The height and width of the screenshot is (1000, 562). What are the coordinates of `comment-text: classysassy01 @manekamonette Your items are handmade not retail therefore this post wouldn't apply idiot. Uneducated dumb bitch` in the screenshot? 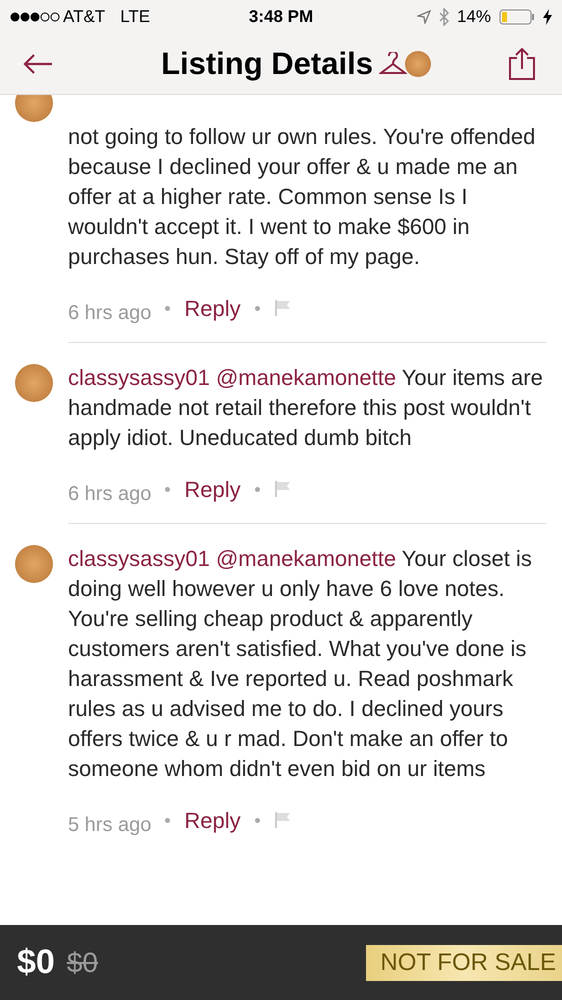 It's located at (306, 408).